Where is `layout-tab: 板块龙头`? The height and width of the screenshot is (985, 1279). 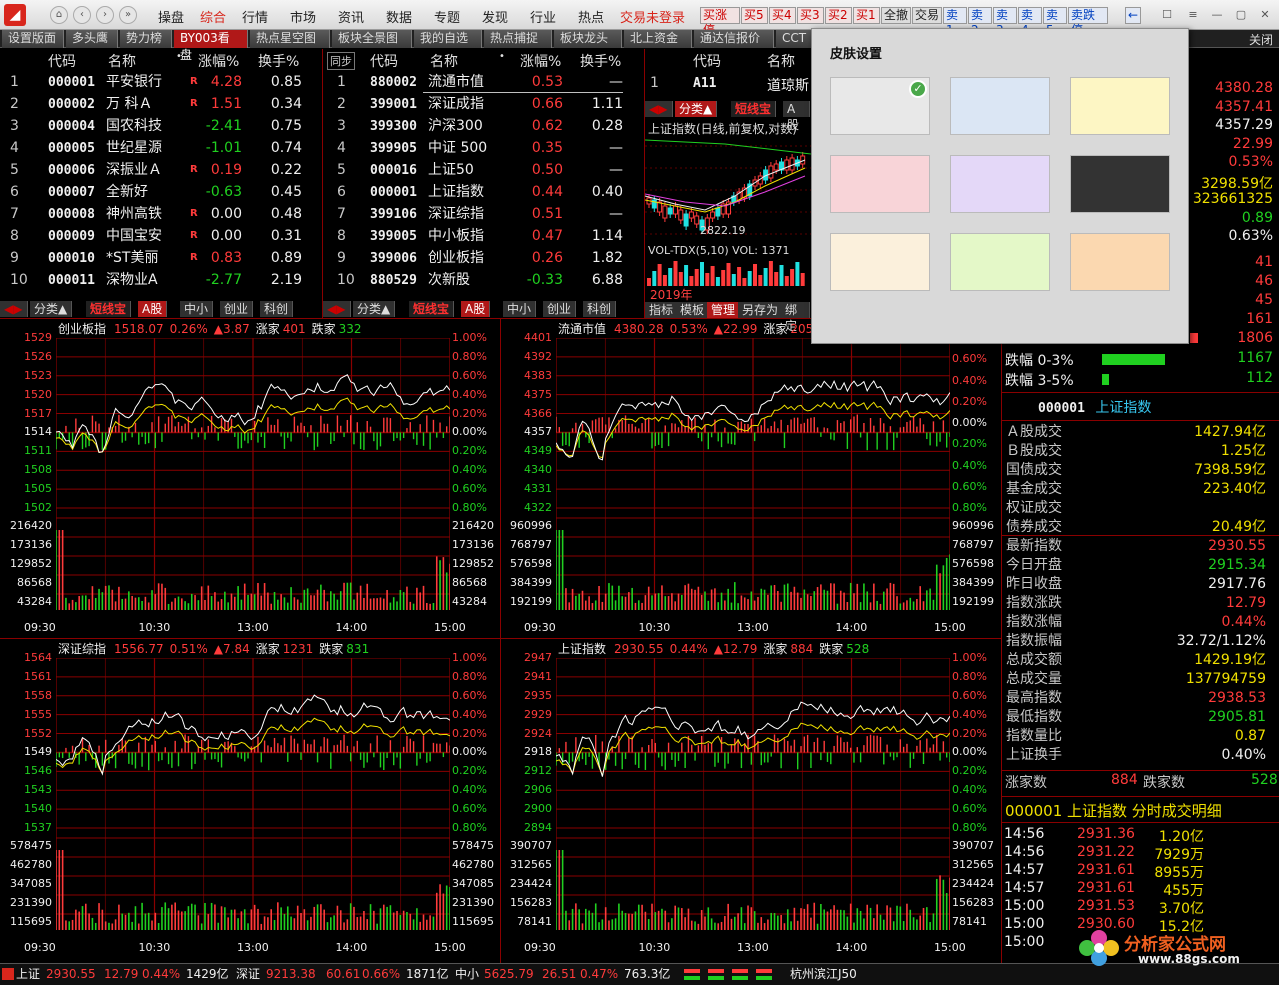 layout-tab: 板块龙头 is located at coordinates (588, 39).